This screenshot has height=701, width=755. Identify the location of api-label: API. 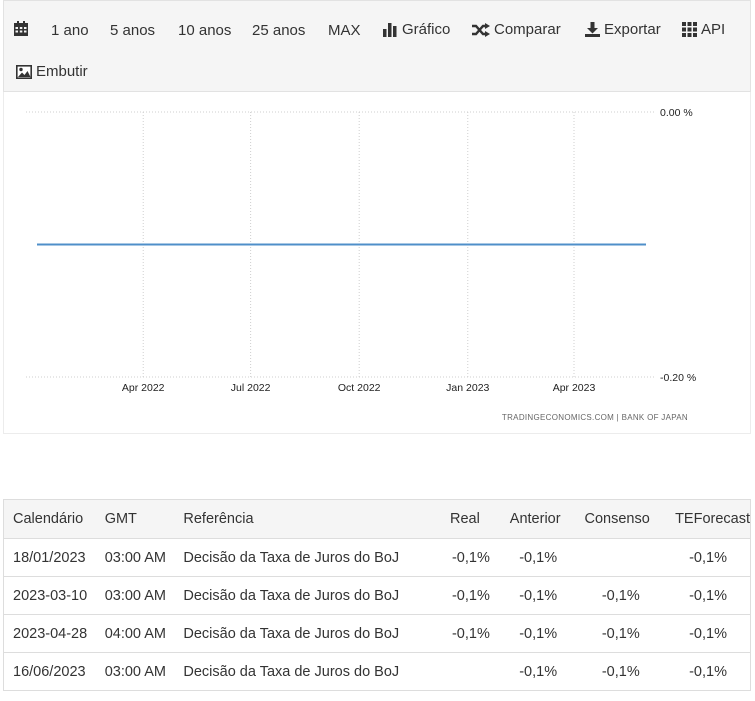
(713, 29).